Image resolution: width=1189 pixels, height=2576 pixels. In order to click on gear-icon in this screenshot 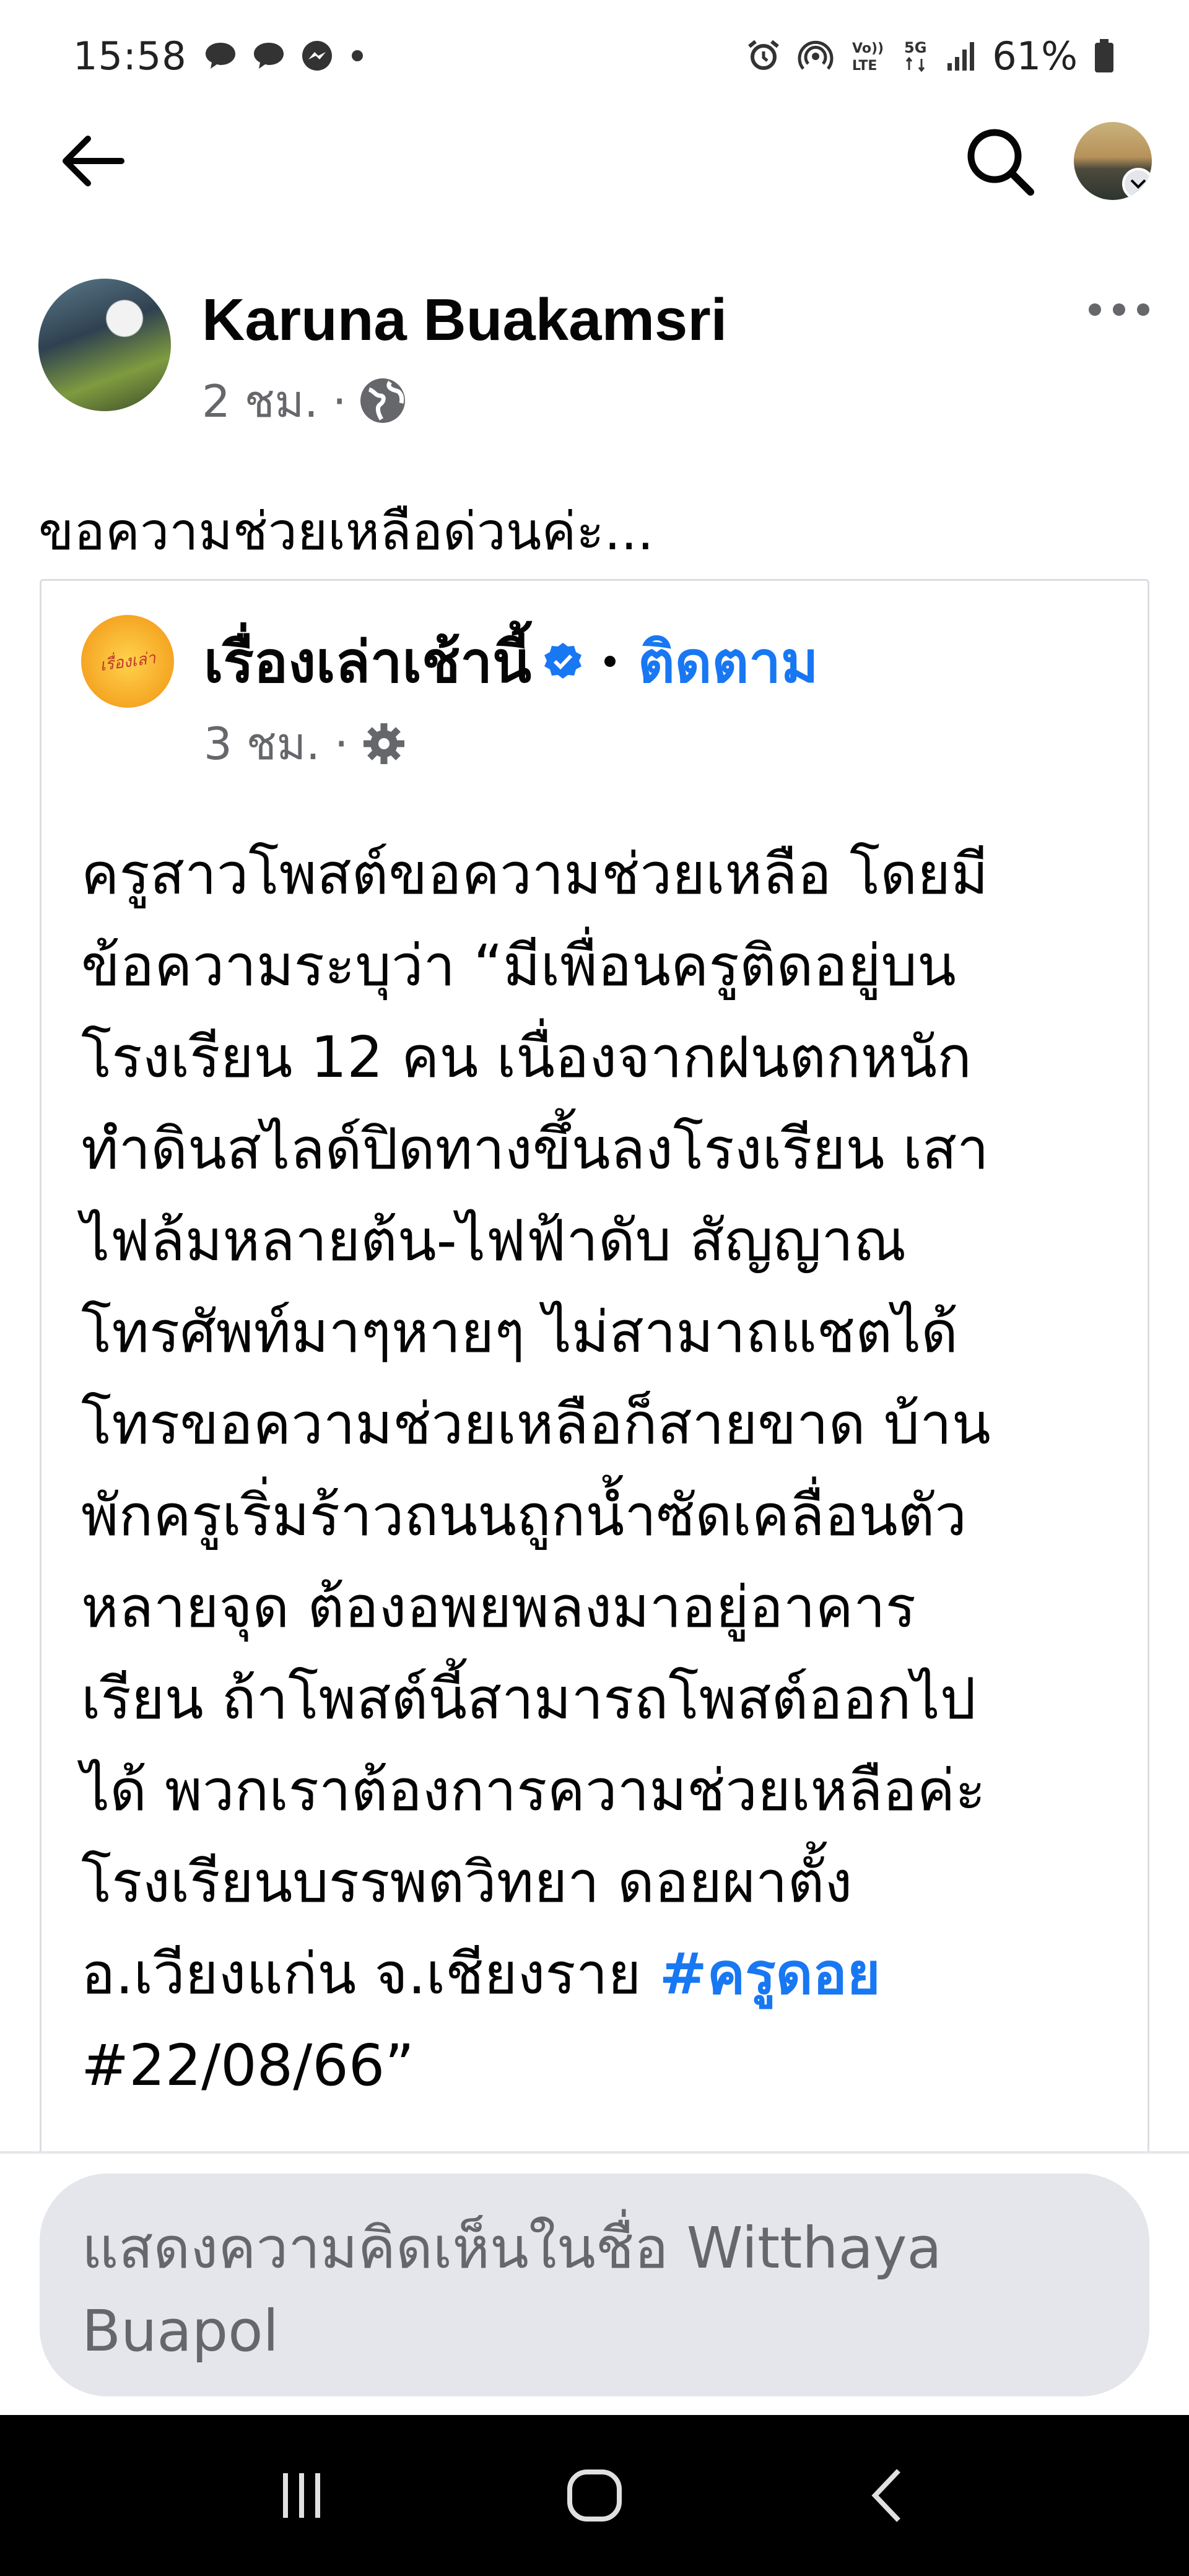, I will do `click(383, 743)`.